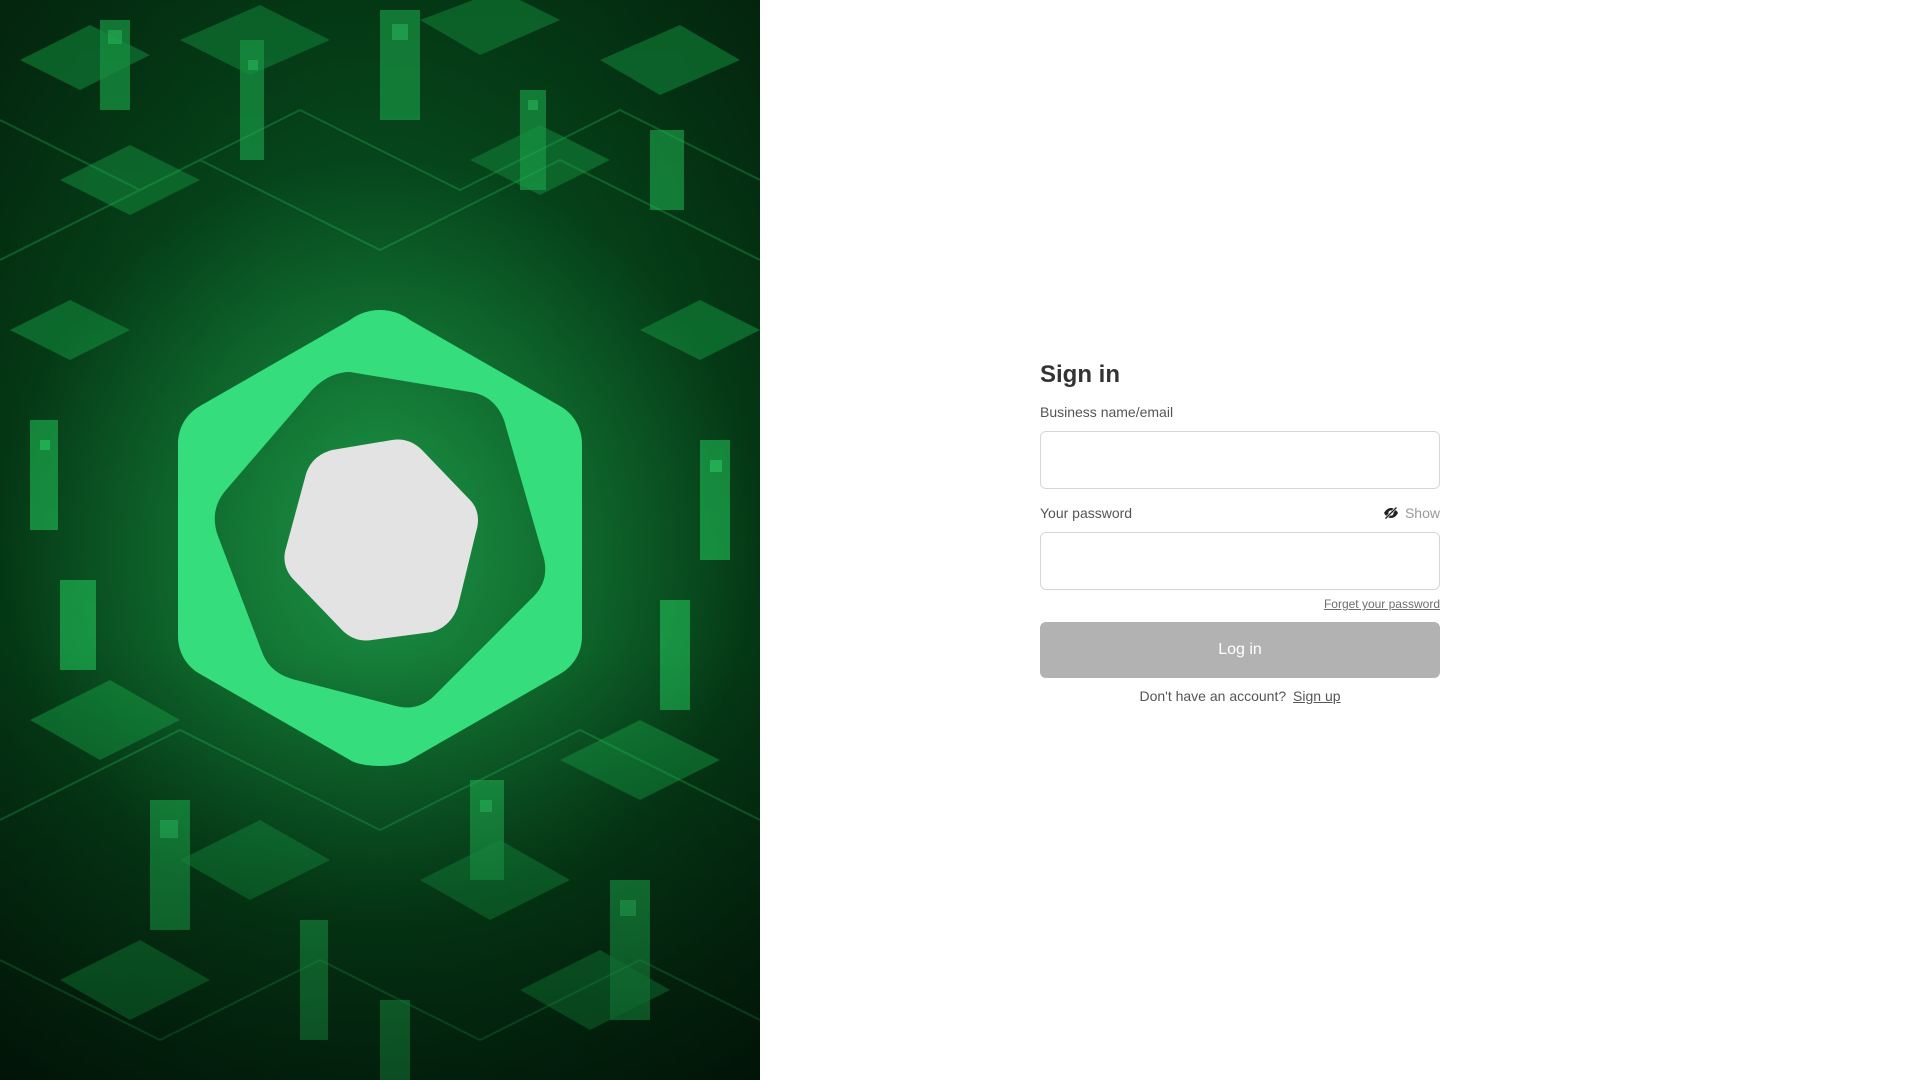 The width and height of the screenshot is (1920, 1080). Describe the element at coordinates (1240, 460) in the screenshot. I see `email-field` at that location.